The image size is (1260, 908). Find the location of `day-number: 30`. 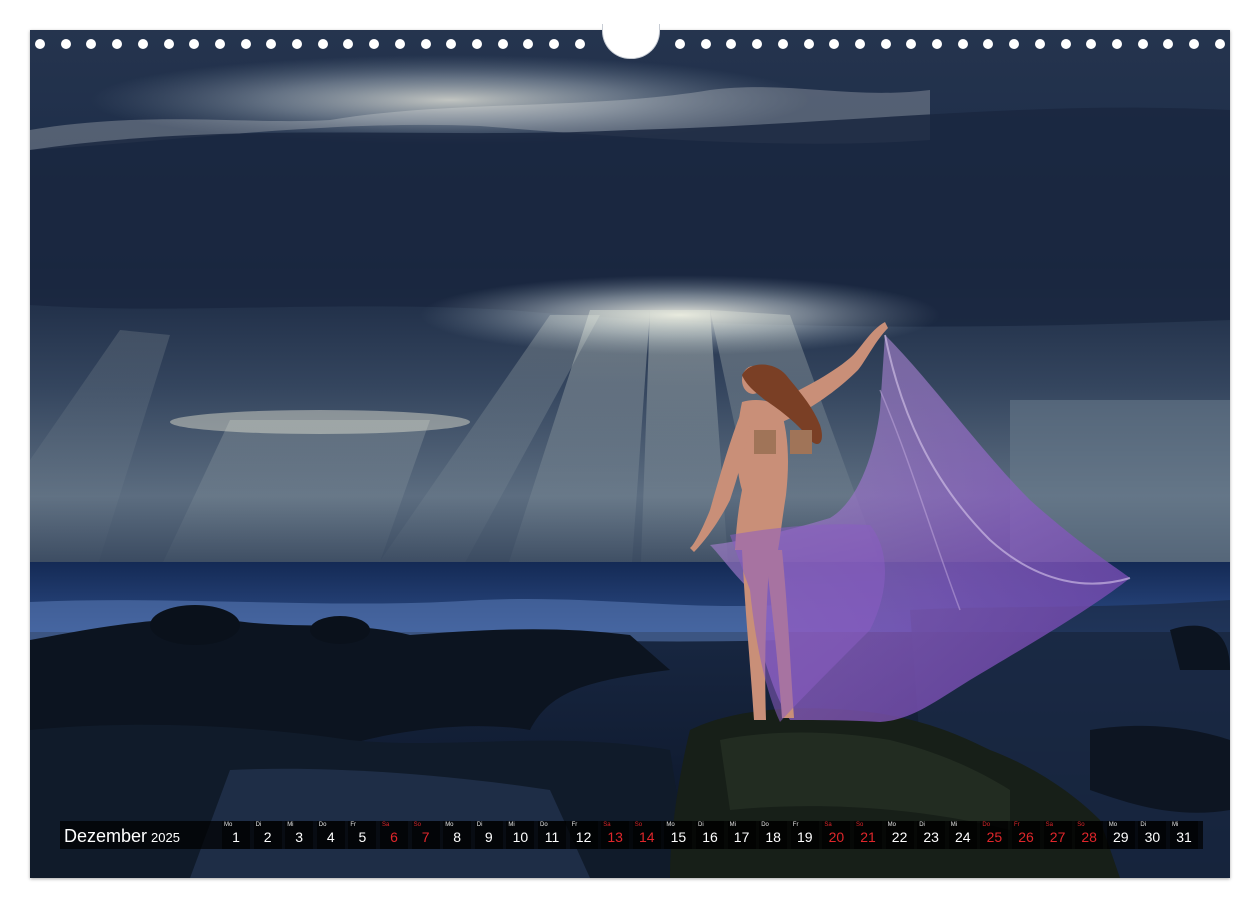

day-number: 30 is located at coordinates (1152, 837).